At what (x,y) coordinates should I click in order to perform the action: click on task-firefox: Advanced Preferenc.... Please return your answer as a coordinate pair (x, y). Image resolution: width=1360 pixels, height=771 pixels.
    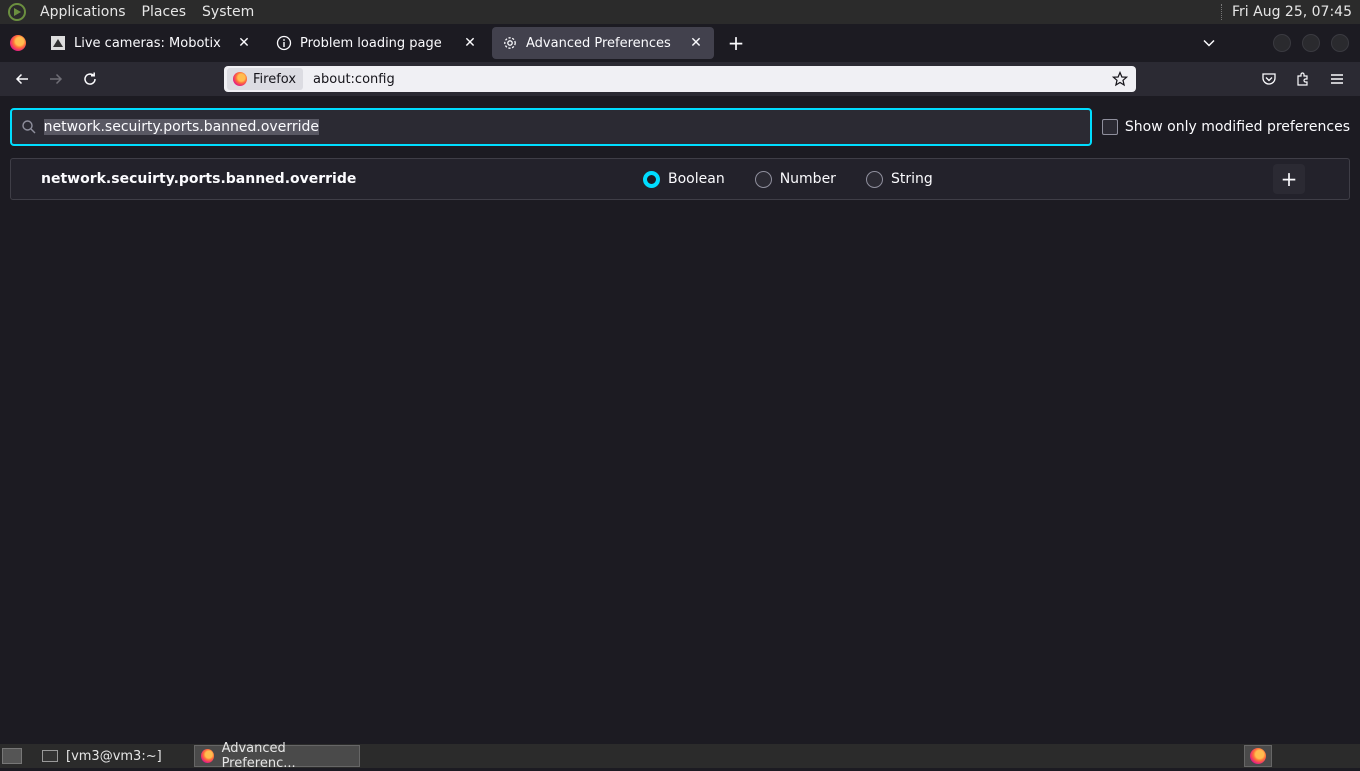
    Looking at the image, I should click on (276, 756).